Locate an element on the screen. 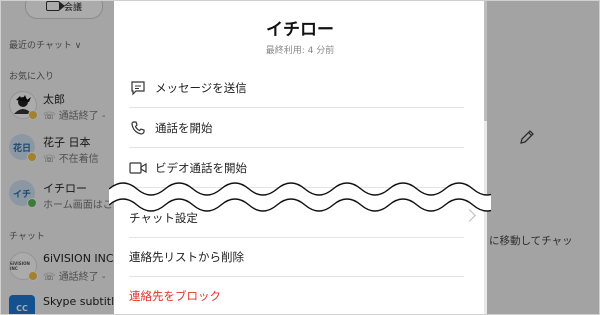 The height and width of the screenshot is (315, 600). send-message-label: メッセージを送信 is located at coordinates (201, 88).